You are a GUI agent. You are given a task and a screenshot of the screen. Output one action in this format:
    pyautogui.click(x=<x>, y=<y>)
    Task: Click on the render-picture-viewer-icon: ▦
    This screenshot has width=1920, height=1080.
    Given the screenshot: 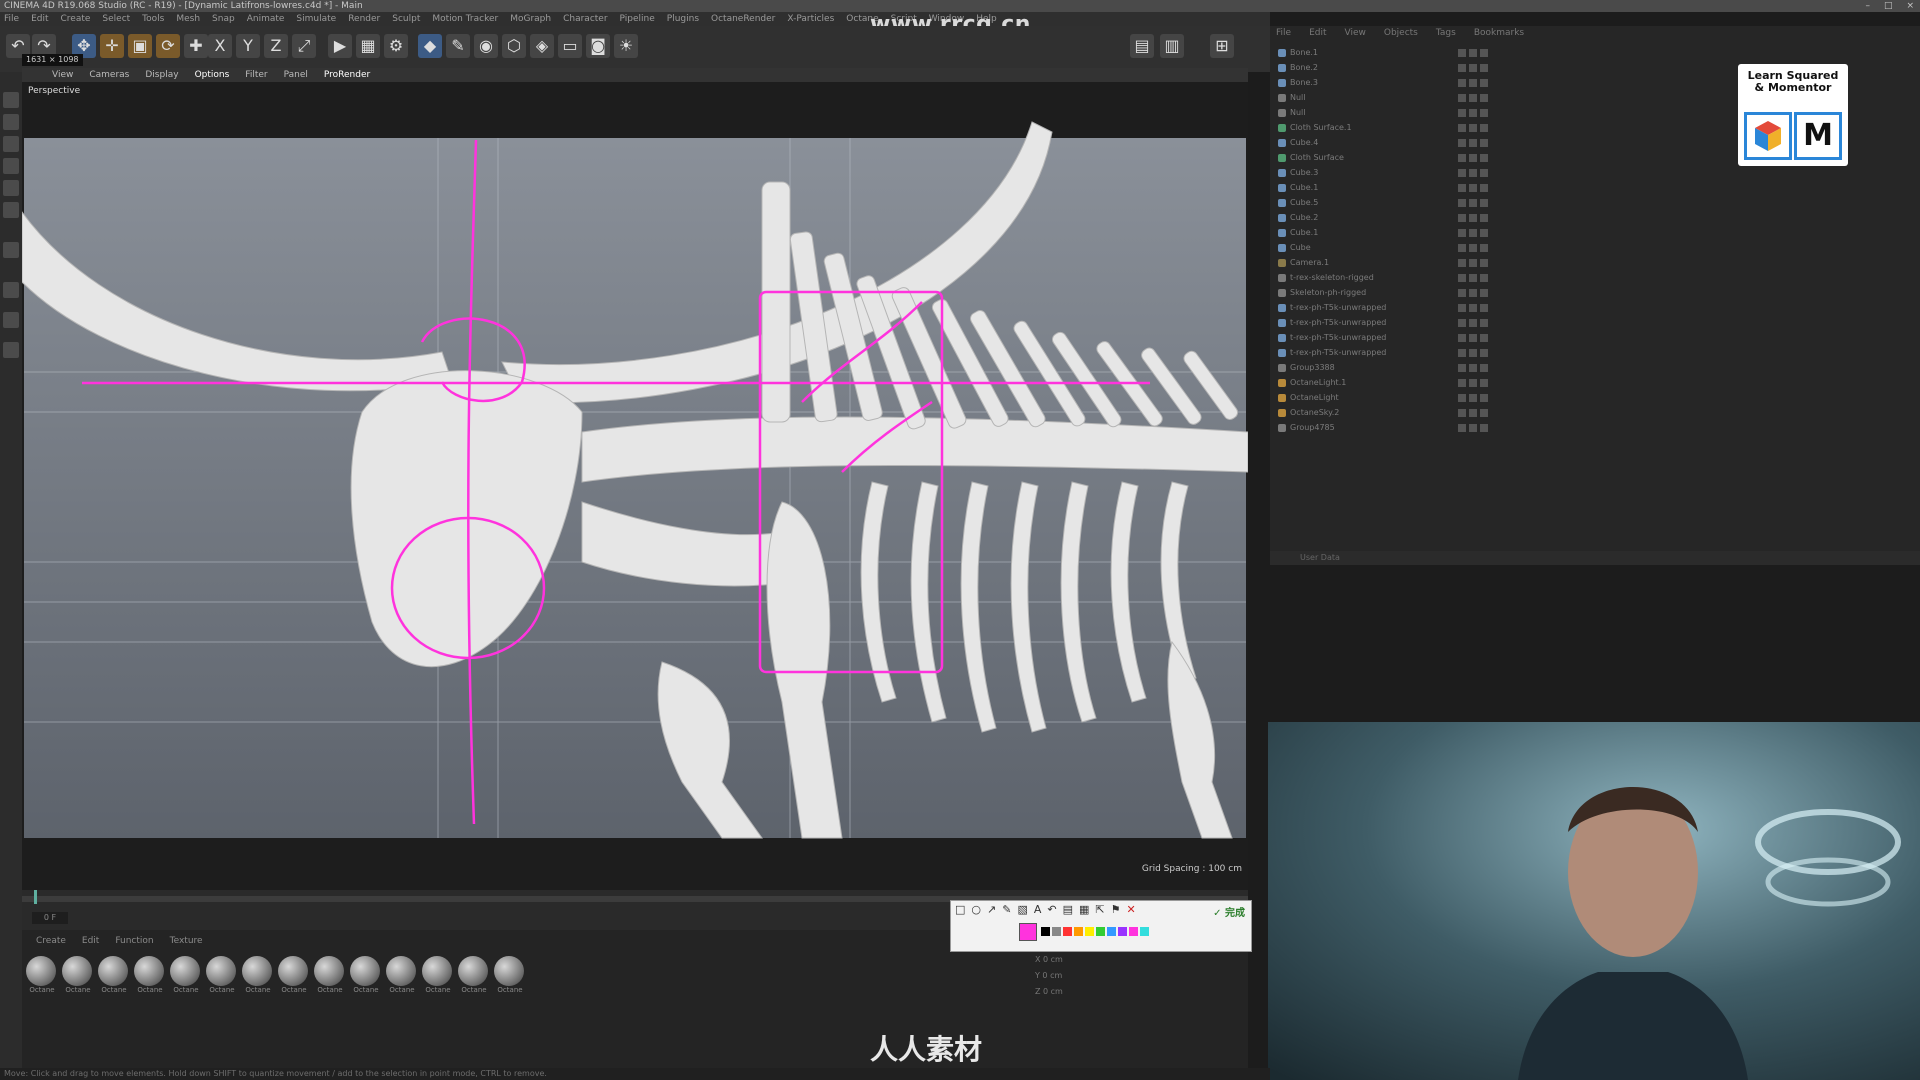 What is the action you would take?
    pyautogui.click(x=368, y=46)
    